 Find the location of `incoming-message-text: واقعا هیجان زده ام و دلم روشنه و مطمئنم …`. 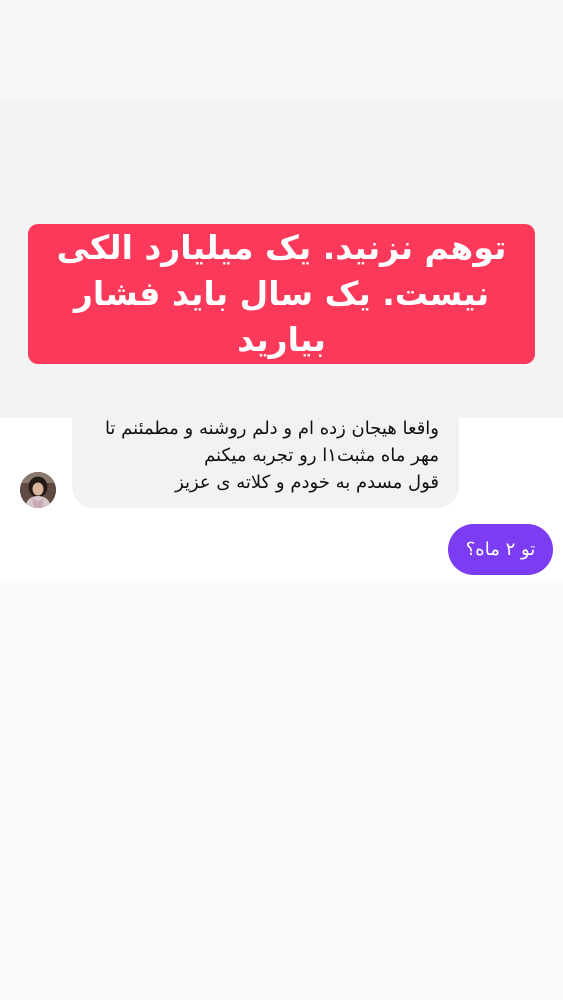

incoming-message-text: واقعا هیجان زده ام و دلم روشنه و مطمئنم … is located at coordinates (271, 455).